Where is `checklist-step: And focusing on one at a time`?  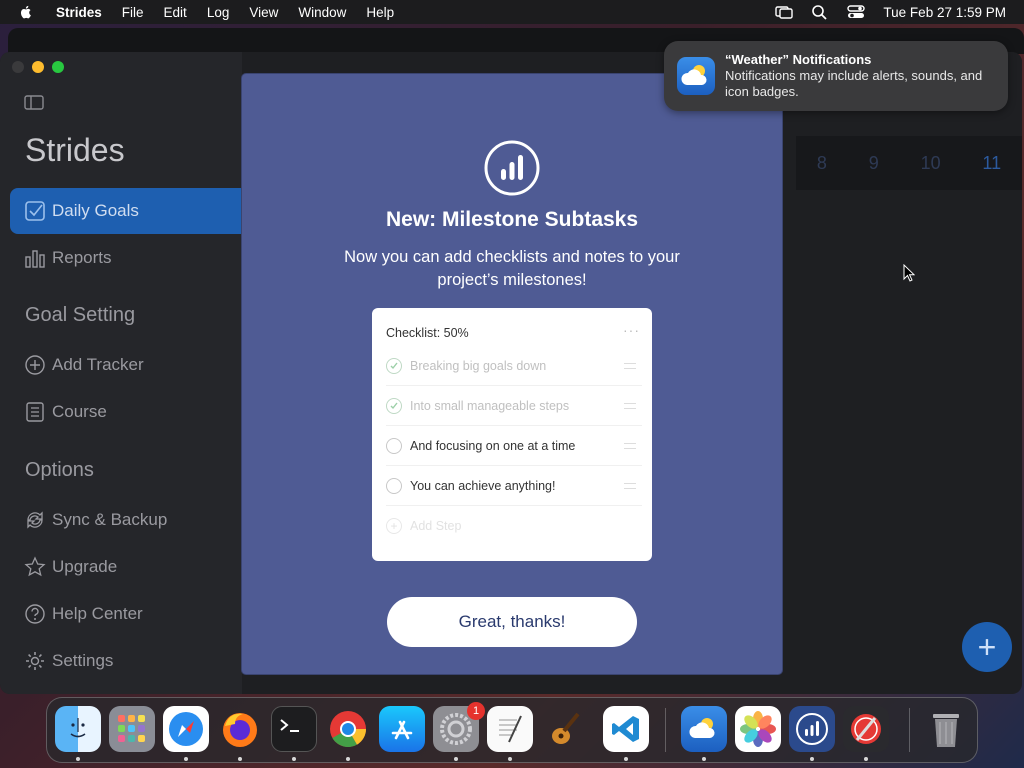 checklist-step: And focusing on one at a time is located at coordinates (514, 446).